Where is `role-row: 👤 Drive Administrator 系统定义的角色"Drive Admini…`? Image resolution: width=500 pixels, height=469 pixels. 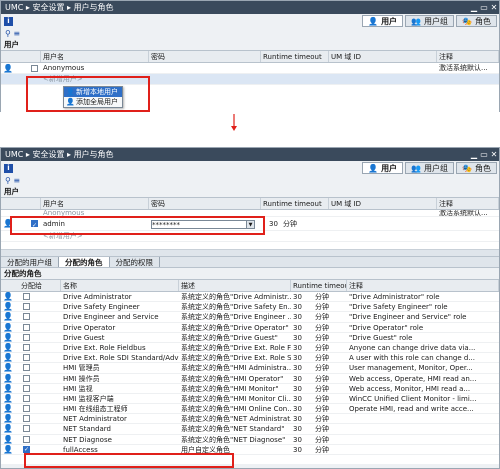
role-row: 👤 Drive Administrator 系统定义的角色"Drive Admini… is located at coordinates (250, 297).